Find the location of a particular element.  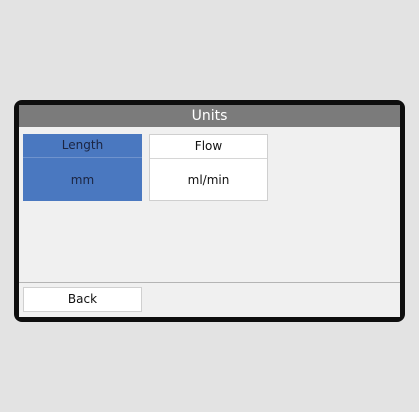

screen-title: Units is located at coordinates (209, 116).